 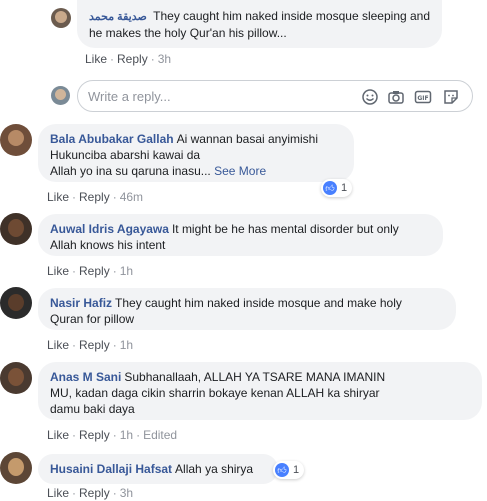 What do you see at coordinates (112, 435) in the screenshot?
I see `comment-actions: Like · Reply · 1h · Edited` at bounding box center [112, 435].